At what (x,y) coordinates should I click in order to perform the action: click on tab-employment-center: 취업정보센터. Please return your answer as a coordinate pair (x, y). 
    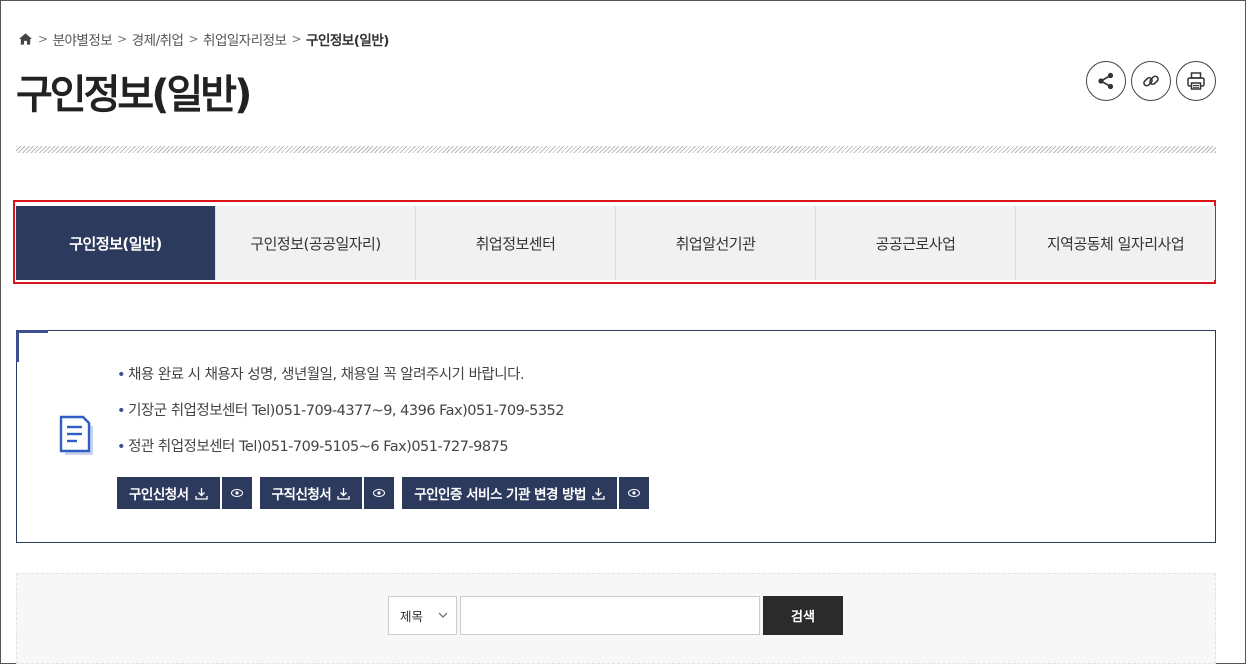
    Looking at the image, I should click on (516, 243).